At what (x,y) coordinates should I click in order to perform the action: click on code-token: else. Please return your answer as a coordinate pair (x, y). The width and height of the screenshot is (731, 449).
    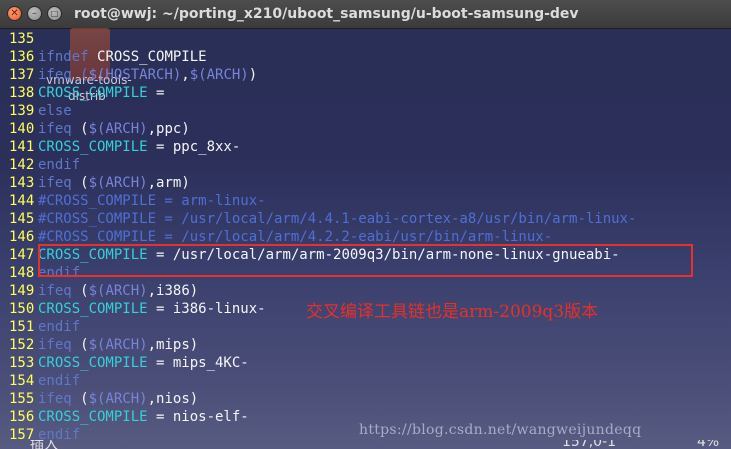
    Looking at the image, I should click on (55, 111).